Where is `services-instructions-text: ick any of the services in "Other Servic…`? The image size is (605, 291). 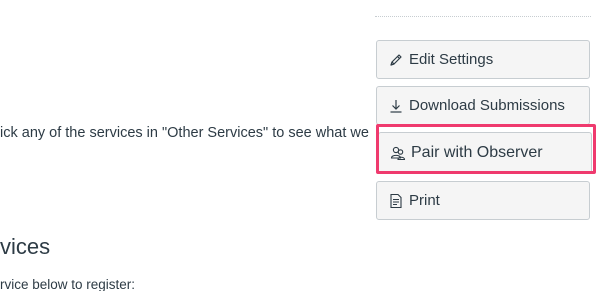
services-instructions-text: ick any of the services in "Other Servic… is located at coordinates (184, 133).